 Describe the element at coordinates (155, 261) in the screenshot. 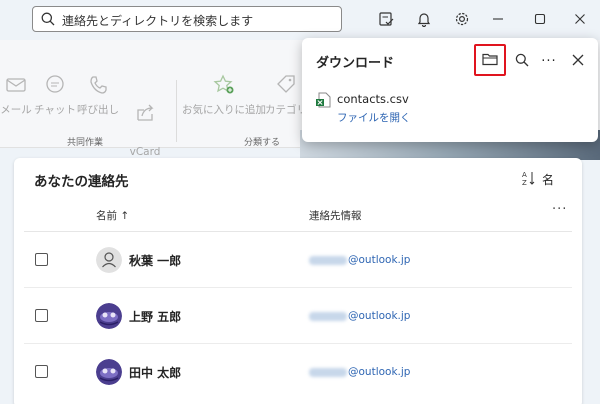

I see `contact-name: 秋葉 一郎` at that location.